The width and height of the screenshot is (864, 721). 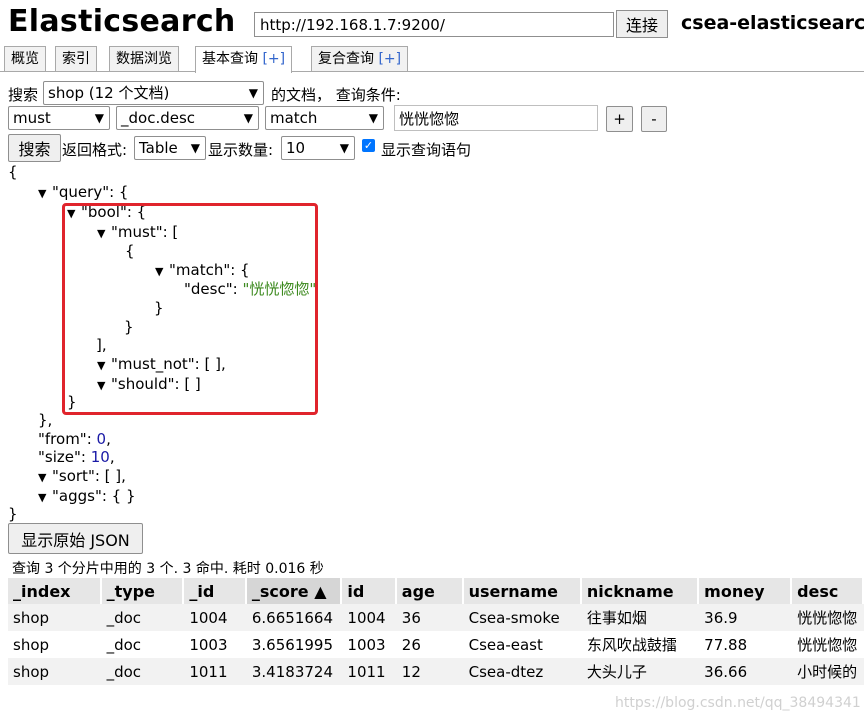 What do you see at coordinates (336, 95) in the screenshot?
I see `docs-query-label: 的文档， 查询条件:` at bounding box center [336, 95].